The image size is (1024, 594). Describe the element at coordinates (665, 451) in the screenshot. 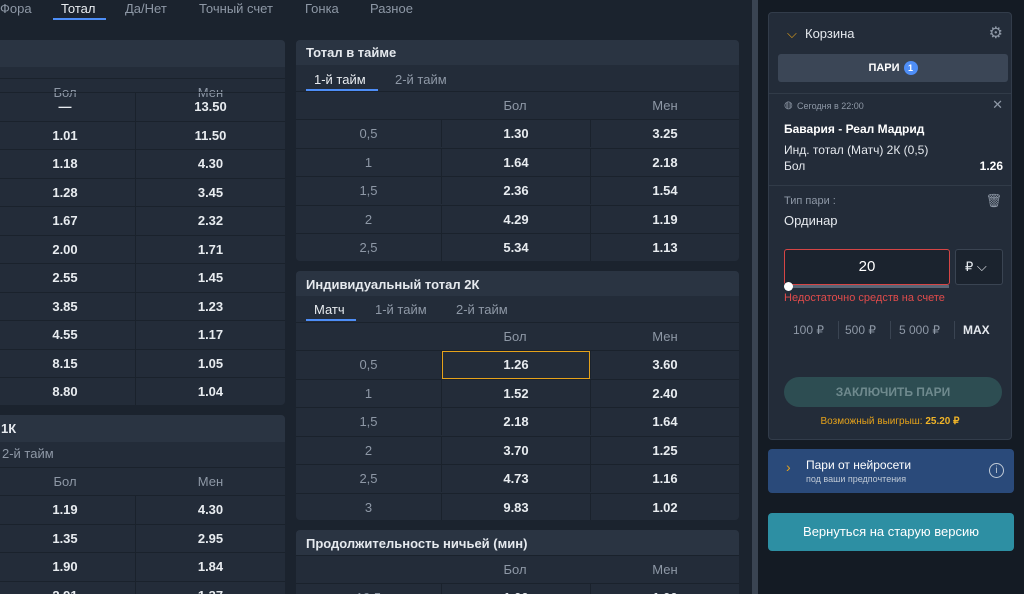

I see `odd-under: 1.25` at that location.